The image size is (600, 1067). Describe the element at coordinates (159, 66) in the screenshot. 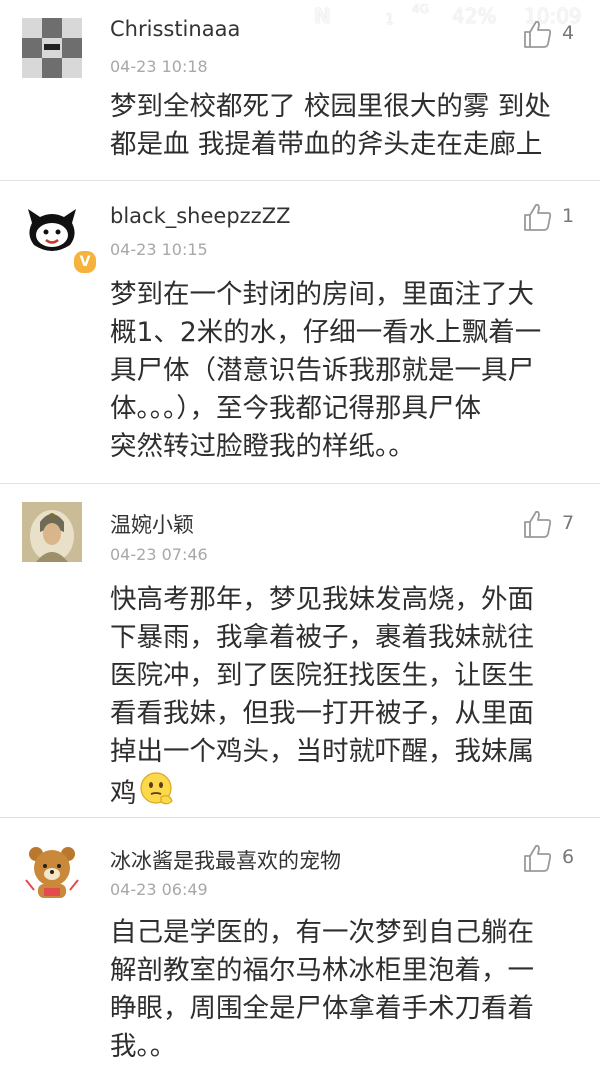

I see `timestamp: 04-23 10:18` at that location.